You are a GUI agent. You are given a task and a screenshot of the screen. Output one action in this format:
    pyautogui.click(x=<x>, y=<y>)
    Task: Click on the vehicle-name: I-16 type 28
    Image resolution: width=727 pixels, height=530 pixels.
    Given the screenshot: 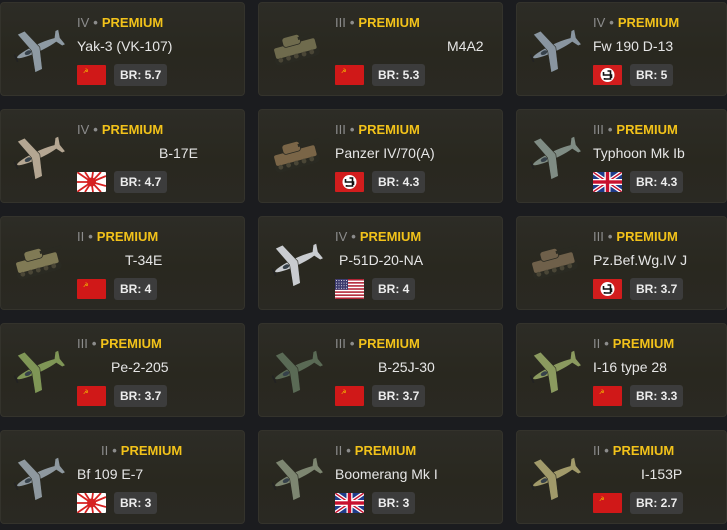 What is the action you would take?
    pyautogui.click(x=630, y=367)
    